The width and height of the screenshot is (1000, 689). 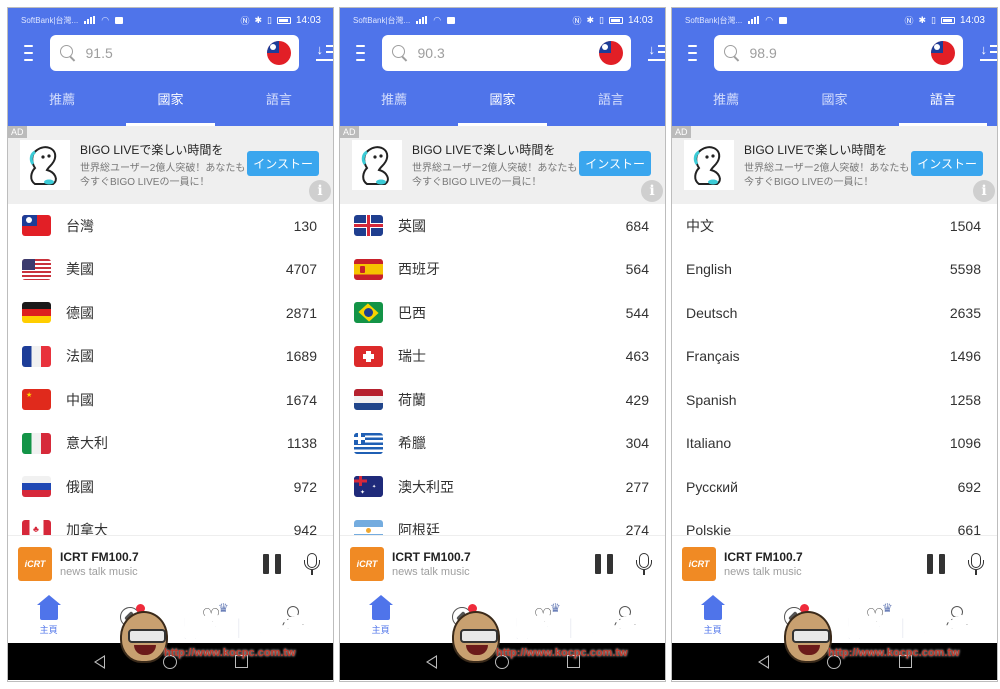 What do you see at coordinates (502, 357) in the screenshot?
I see `list-item: 瑞士 463` at bounding box center [502, 357].